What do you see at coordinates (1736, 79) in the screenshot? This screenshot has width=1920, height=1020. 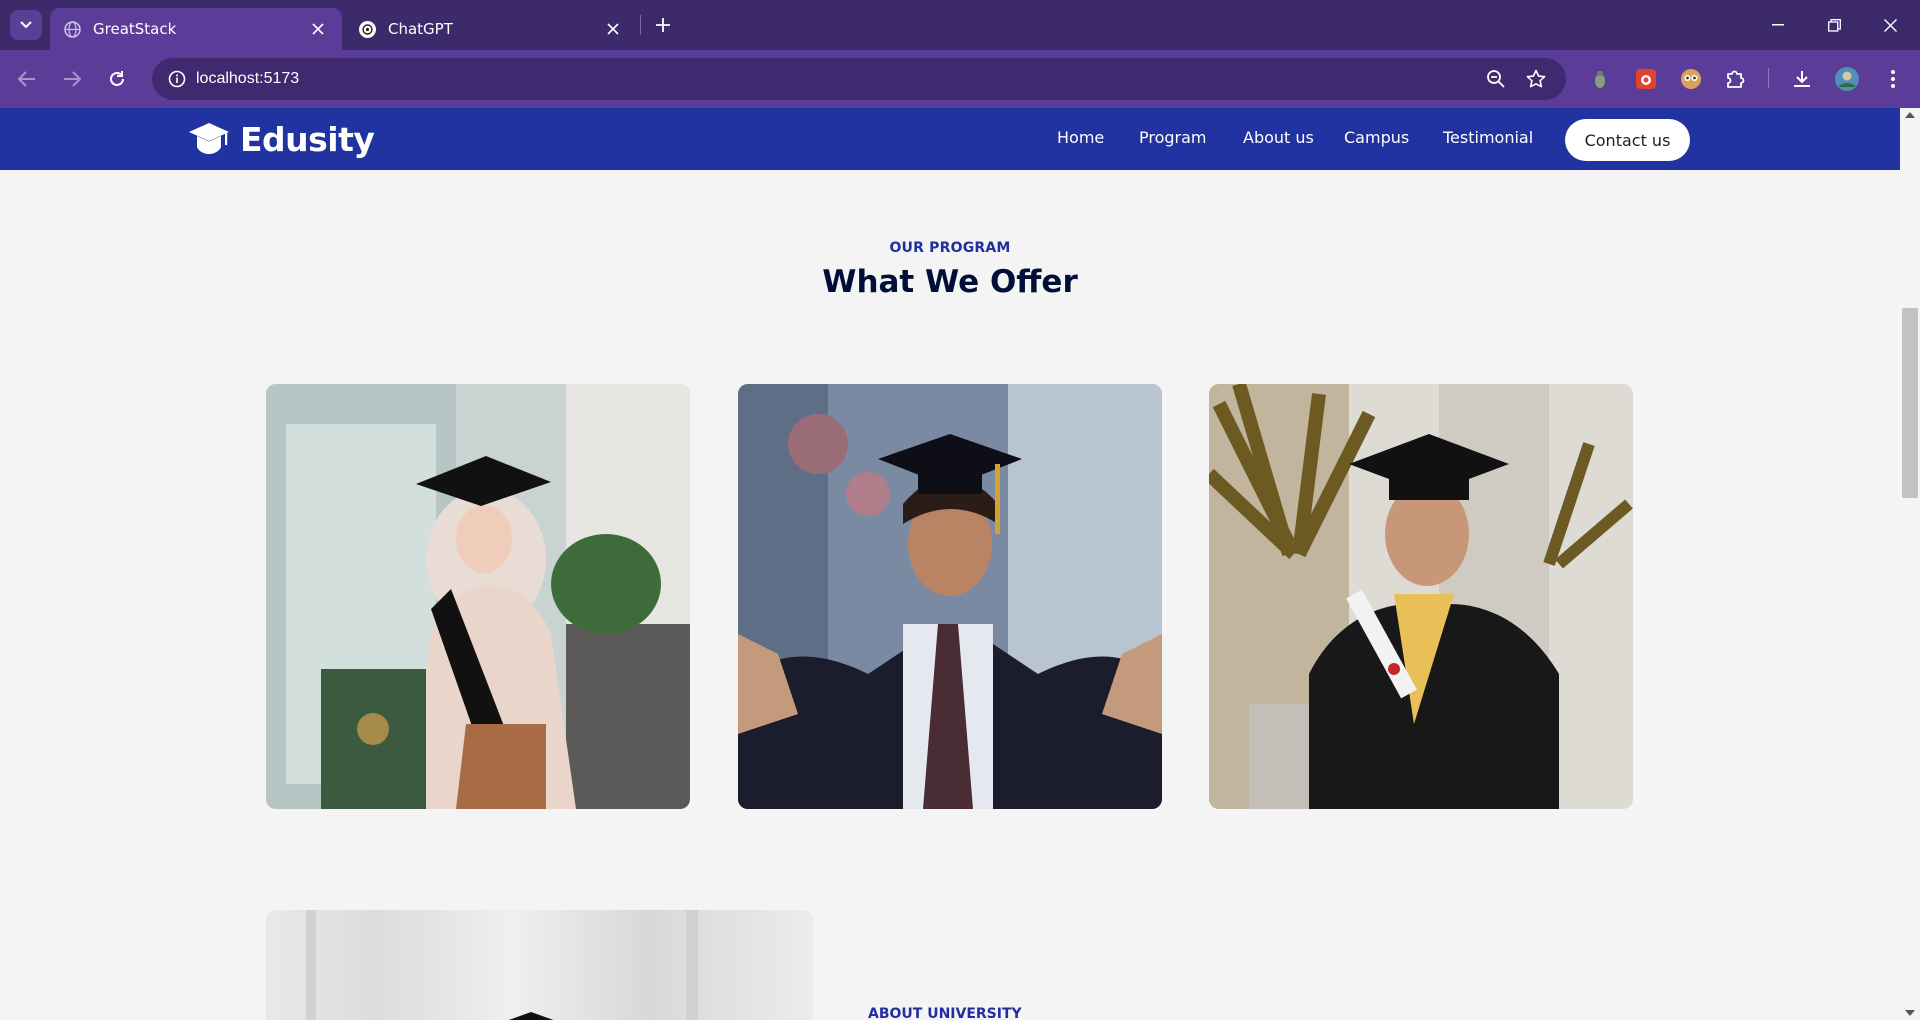 I see `extensions-puzzle-icon` at bounding box center [1736, 79].